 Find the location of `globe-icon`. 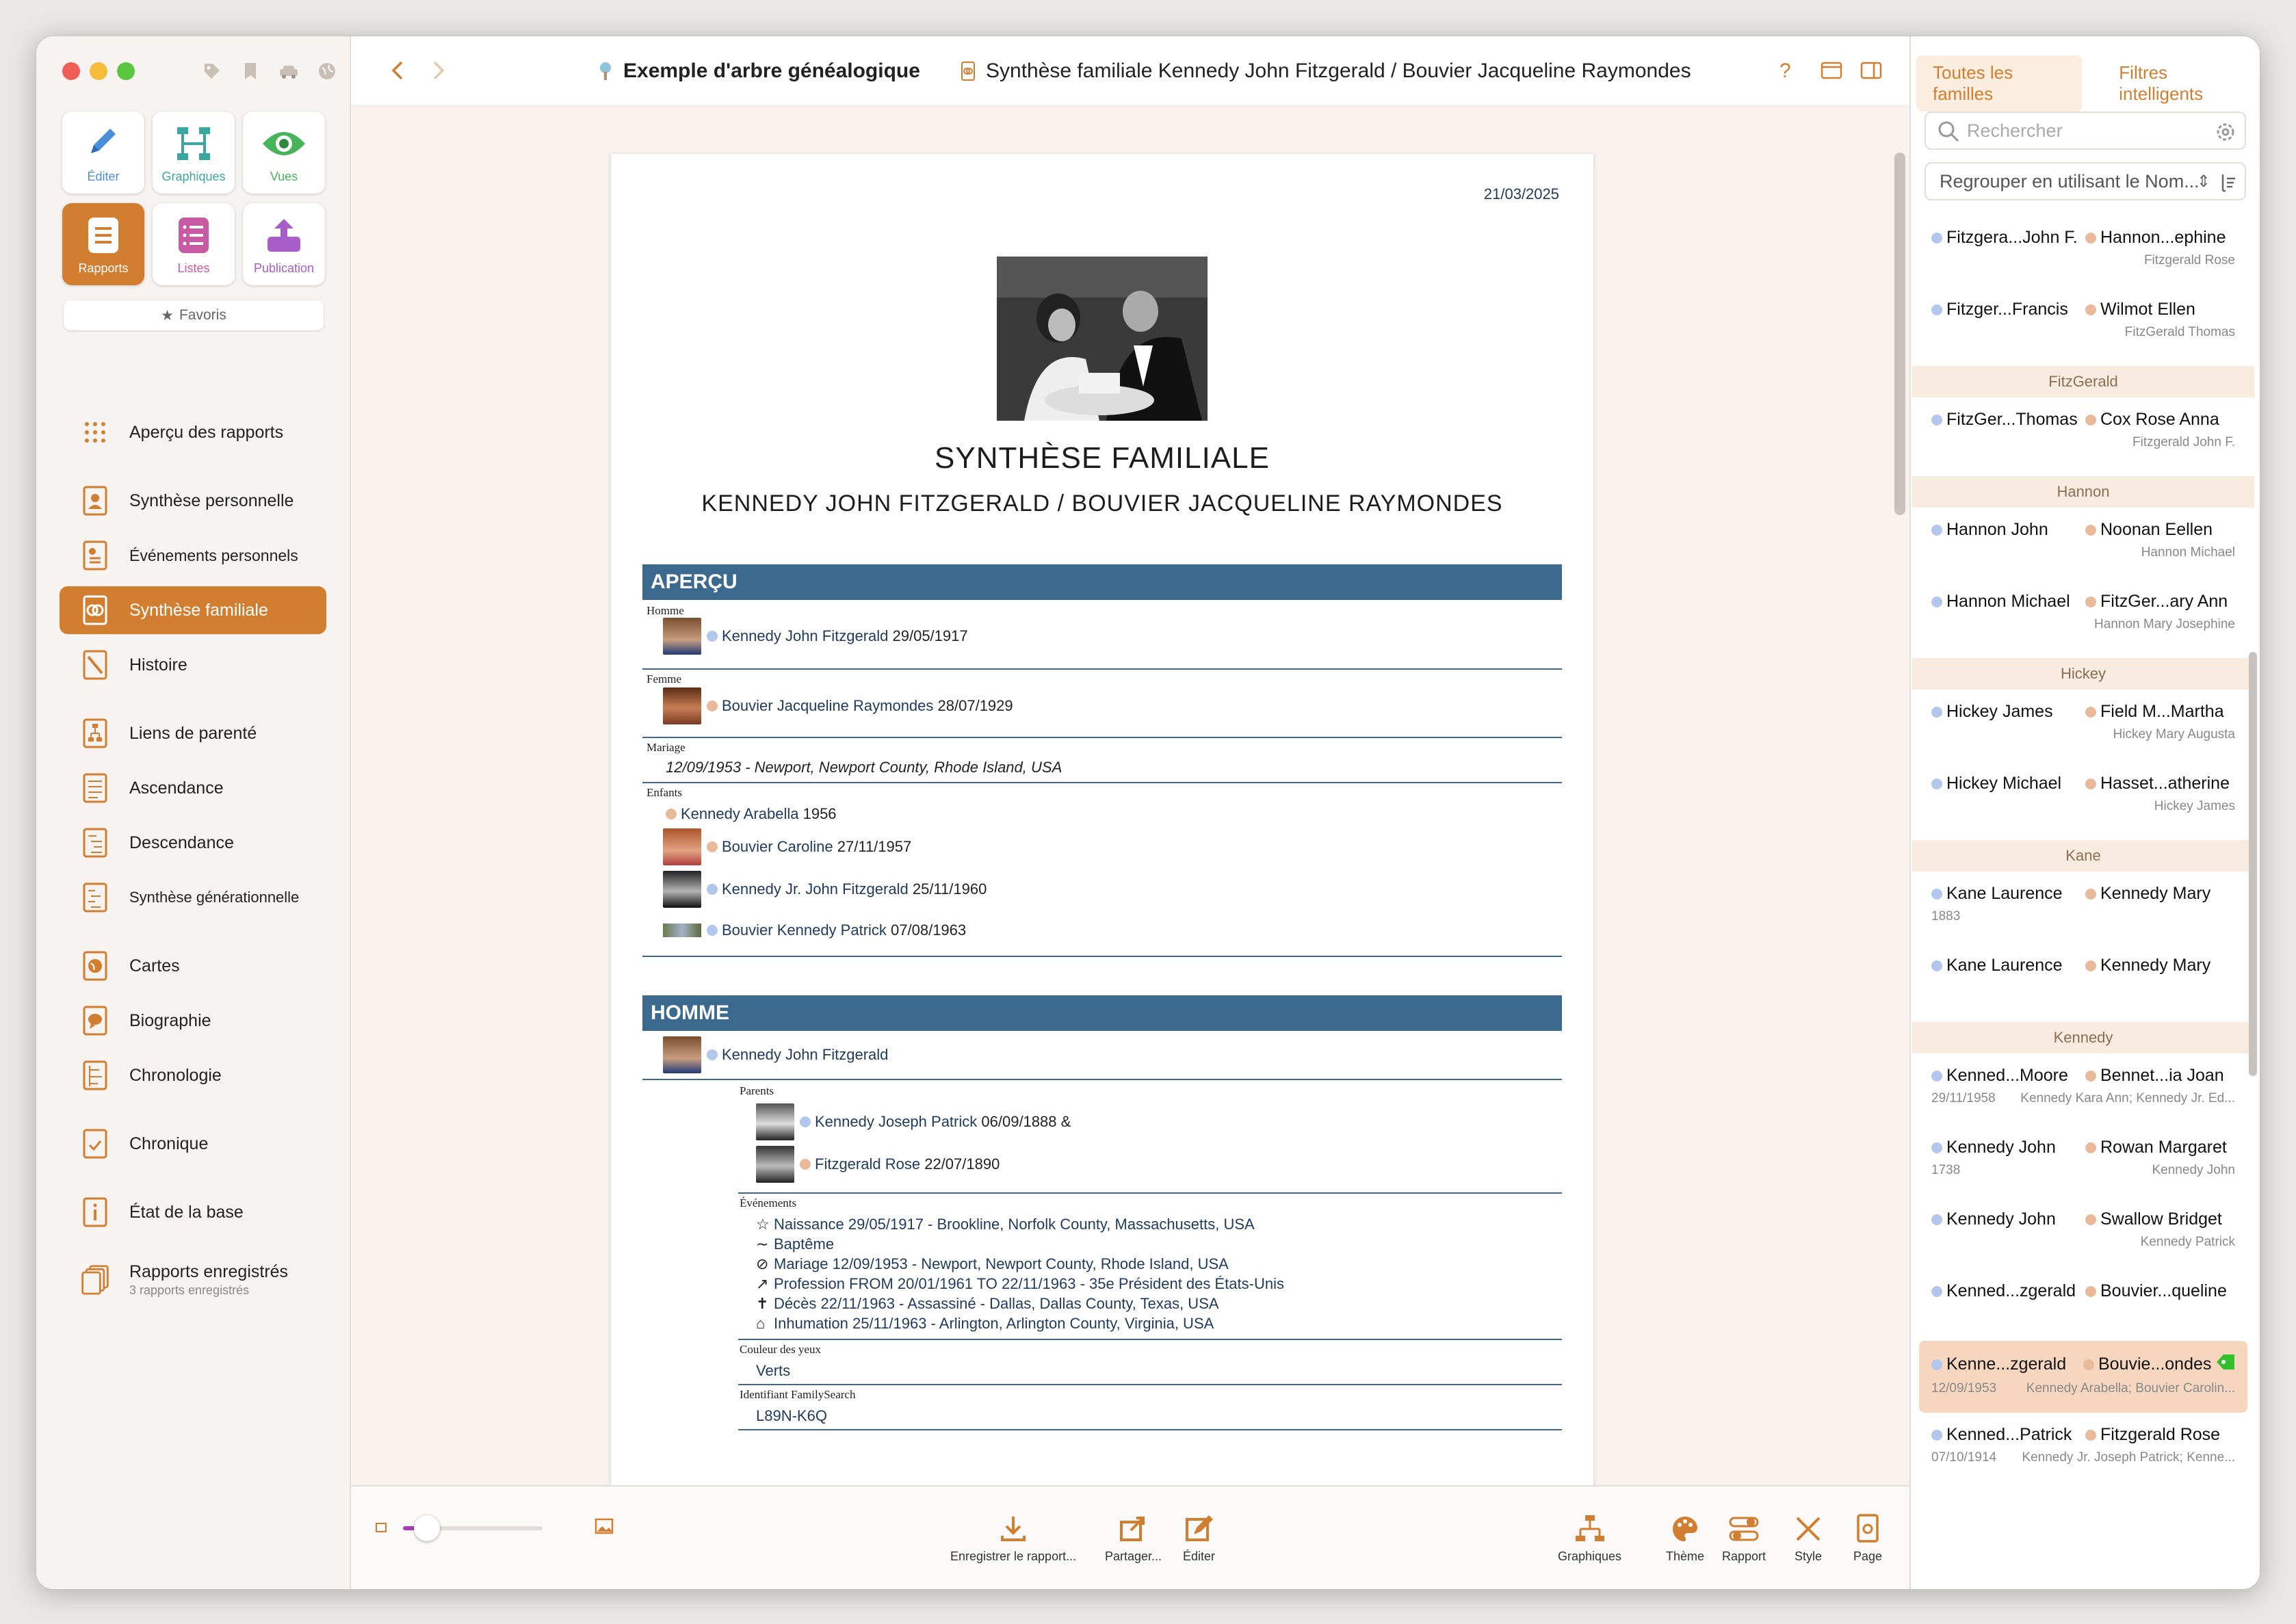

globe-icon is located at coordinates (327, 71).